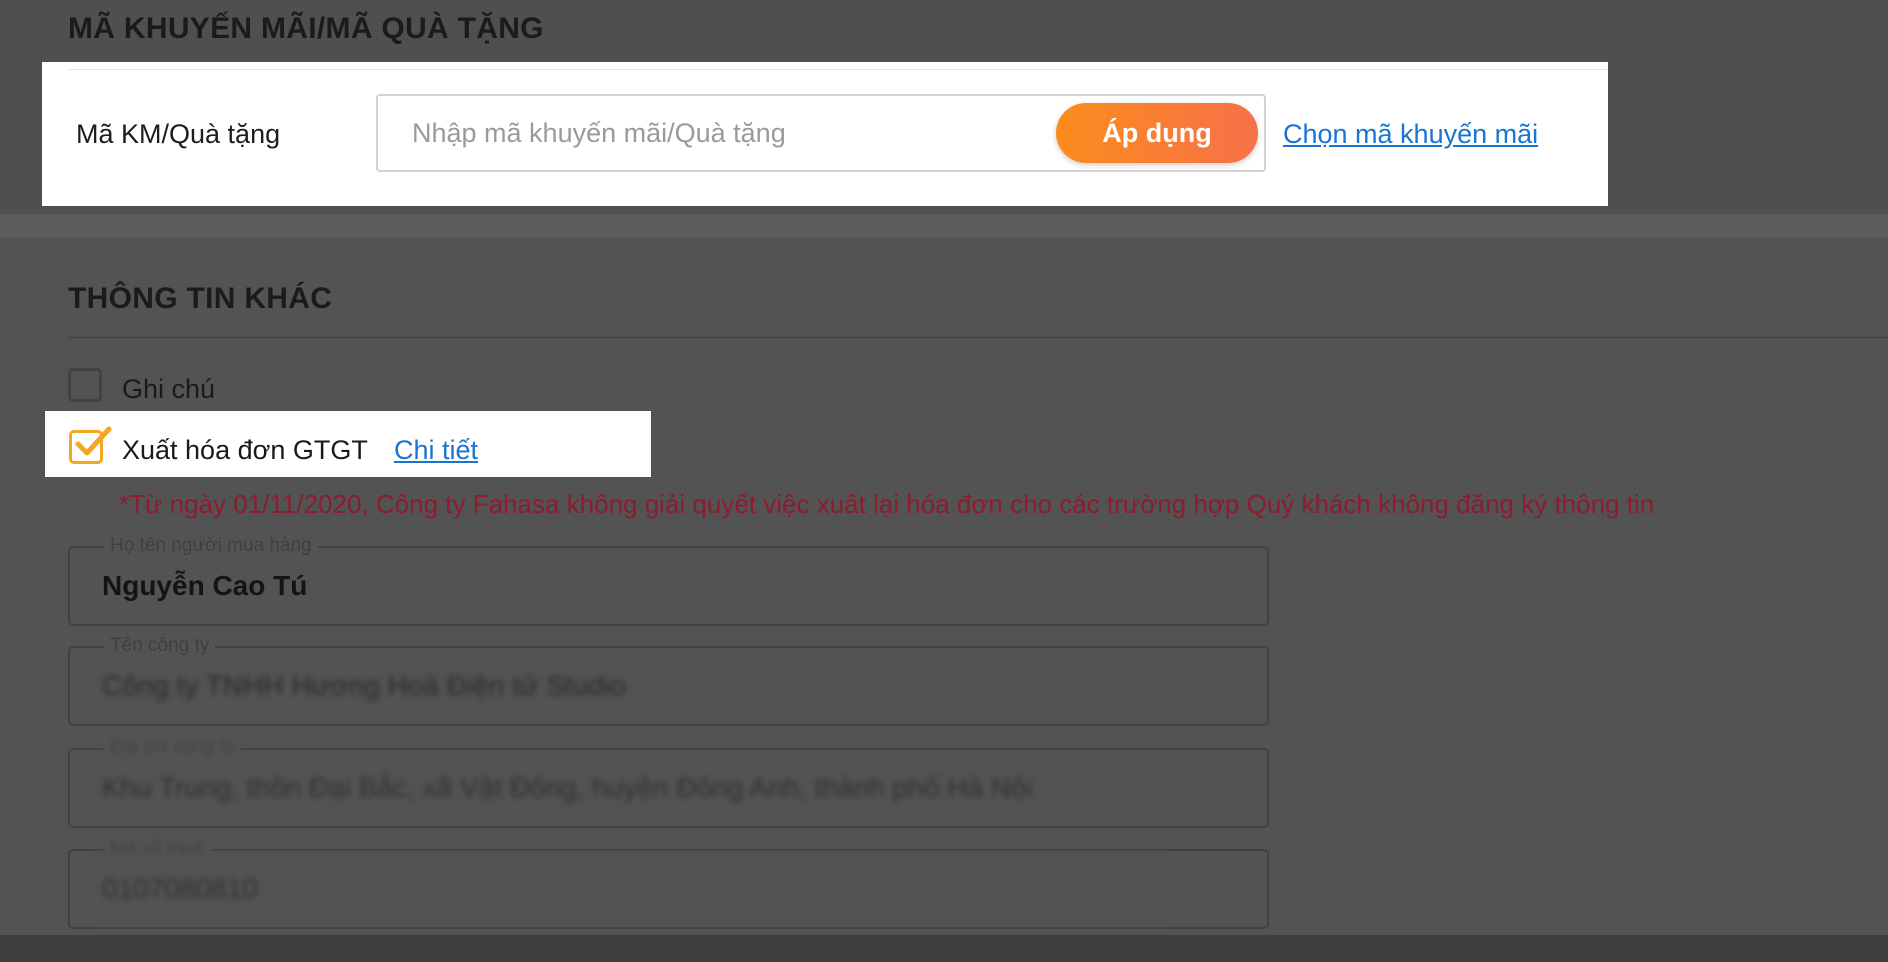 The height and width of the screenshot is (962, 1888). I want to click on vat-invoice-label: Xuất hóa đơn GTGT, so click(245, 450).